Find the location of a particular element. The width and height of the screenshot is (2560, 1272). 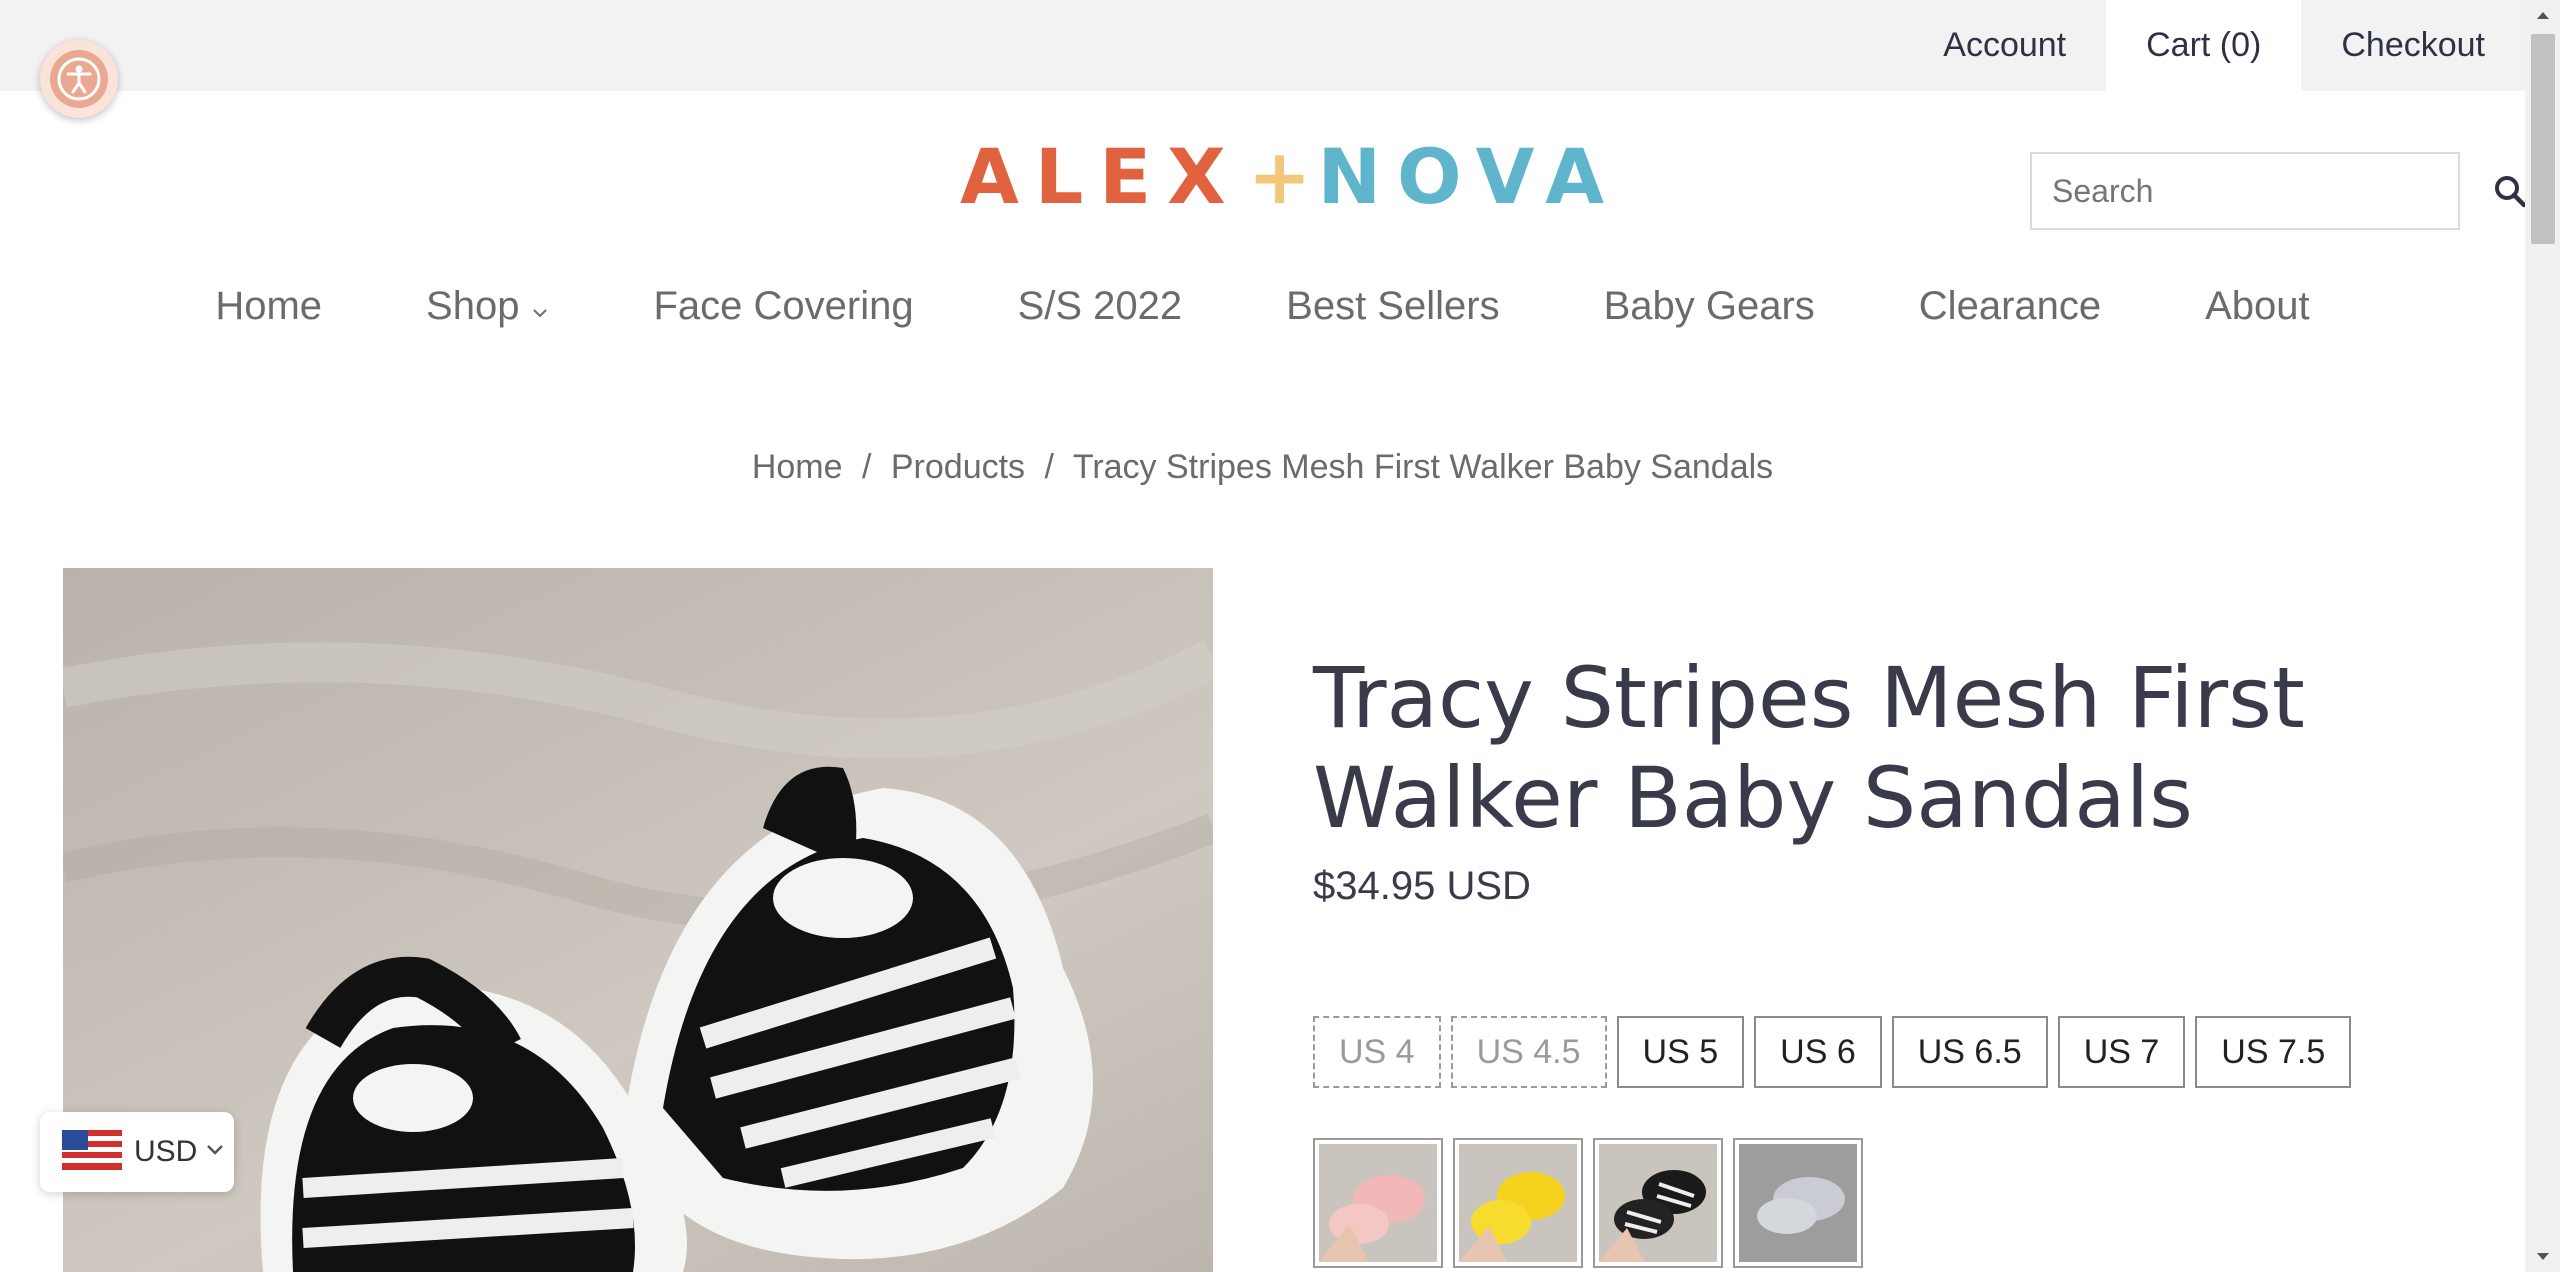

size-option: US 6.5 is located at coordinates (1969, 1052).